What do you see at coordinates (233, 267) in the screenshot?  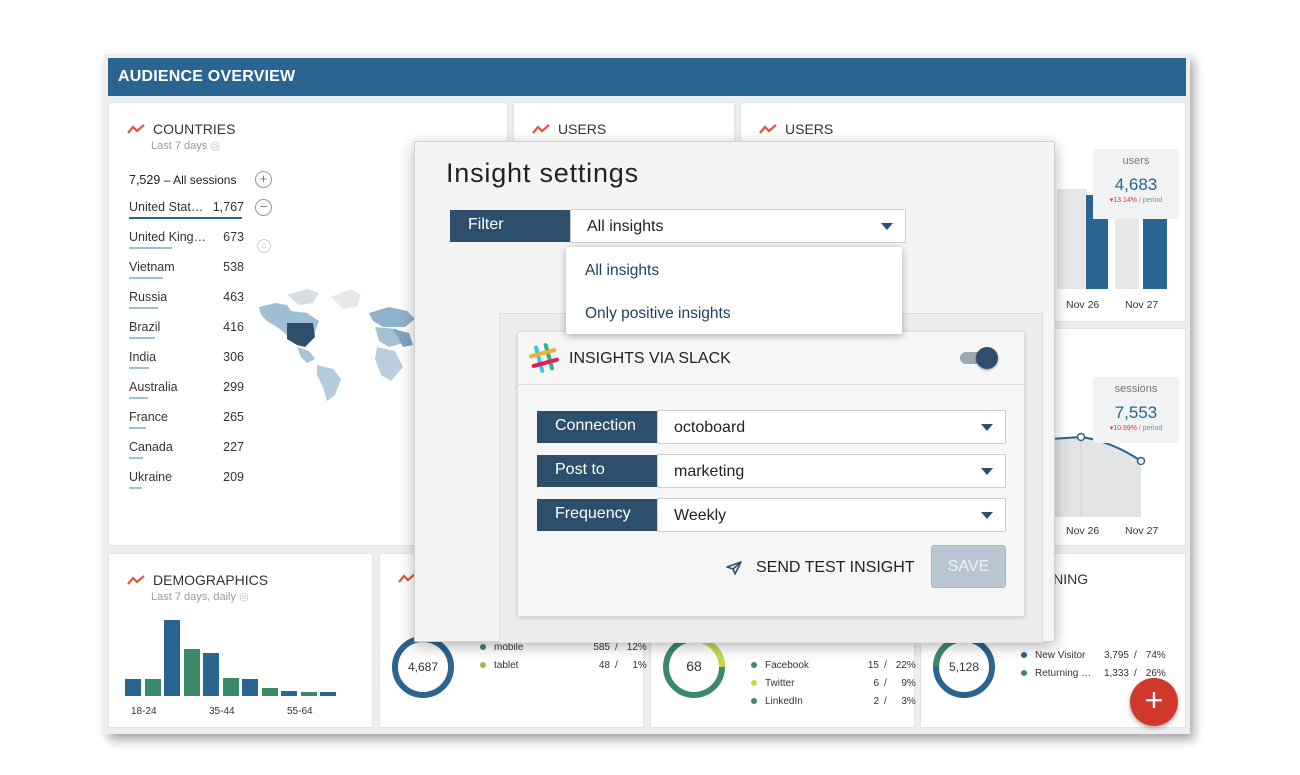 I see `country-value: 538` at bounding box center [233, 267].